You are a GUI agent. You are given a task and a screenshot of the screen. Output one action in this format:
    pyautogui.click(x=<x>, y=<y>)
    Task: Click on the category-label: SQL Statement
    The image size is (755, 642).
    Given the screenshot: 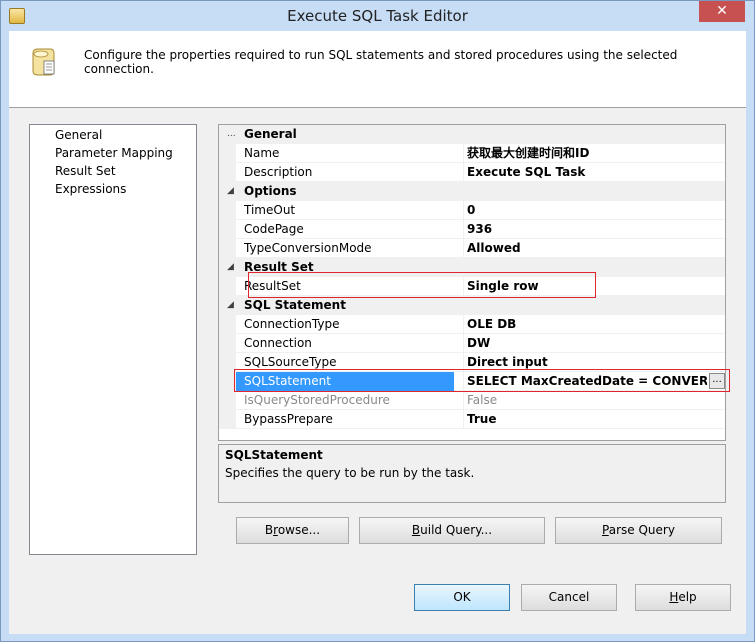 What is the action you would take?
    pyautogui.click(x=295, y=305)
    